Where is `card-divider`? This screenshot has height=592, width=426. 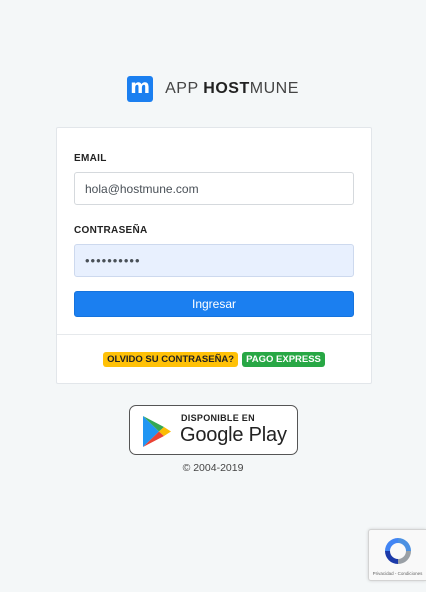 card-divider is located at coordinates (214, 334).